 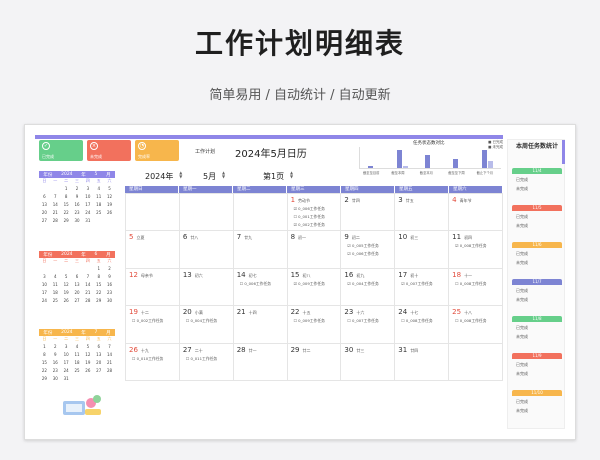 What do you see at coordinates (154, 321) in the screenshot?
I see `task-item: ☐ 0_002工作任务` at bounding box center [154, 321].